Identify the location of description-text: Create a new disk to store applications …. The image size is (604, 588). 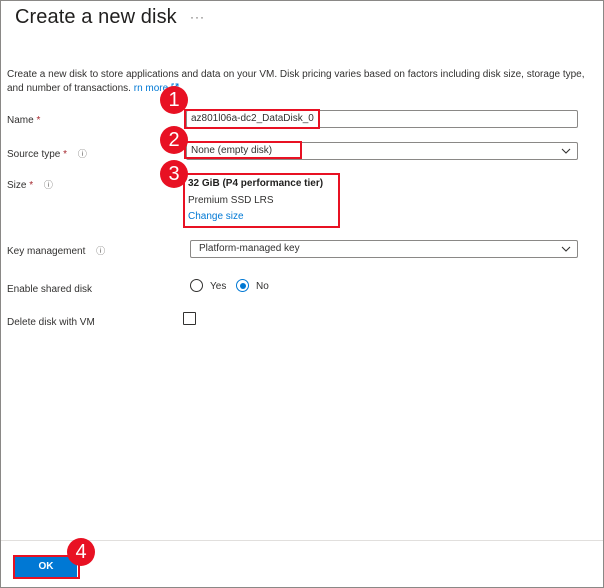
(296, 81).